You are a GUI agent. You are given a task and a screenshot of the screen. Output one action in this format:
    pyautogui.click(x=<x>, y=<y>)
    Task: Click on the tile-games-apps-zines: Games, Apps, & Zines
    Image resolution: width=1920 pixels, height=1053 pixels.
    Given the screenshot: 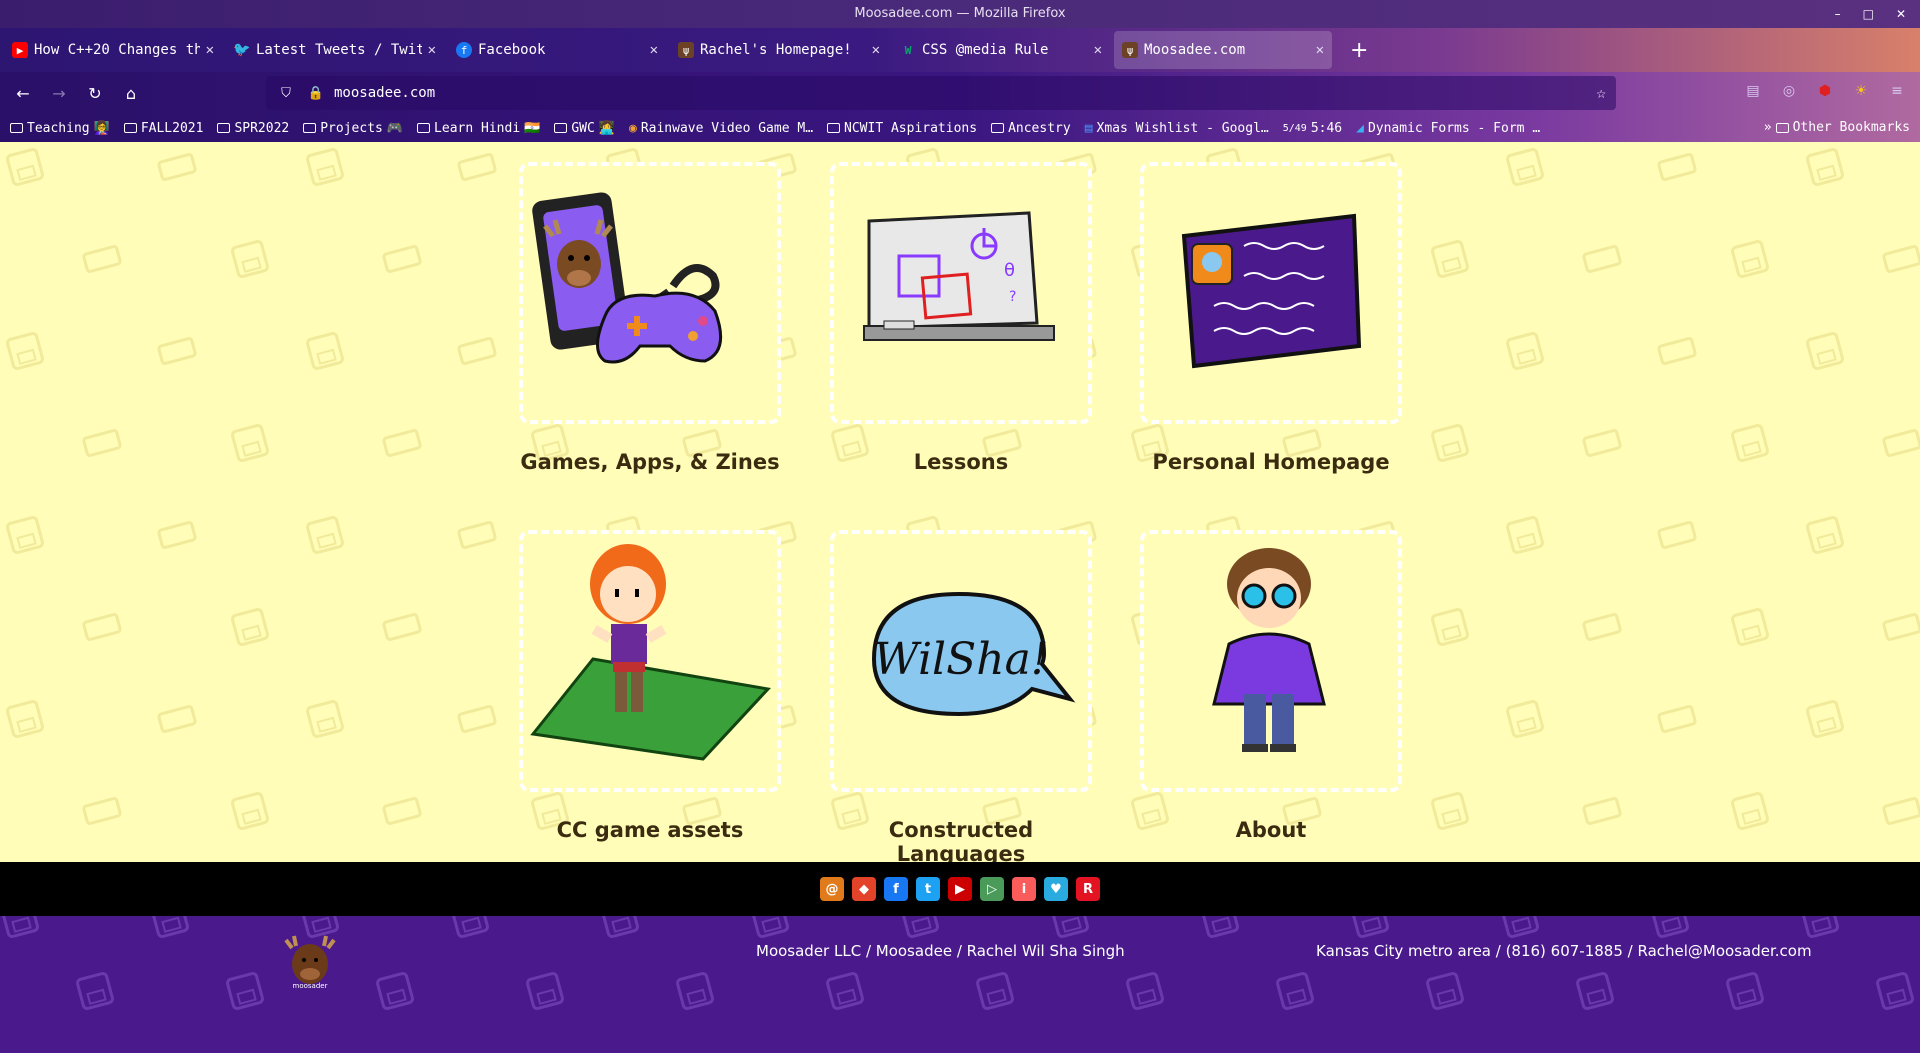 What is the action you would take?
    pyautogui.click(x=650, y=318)
    